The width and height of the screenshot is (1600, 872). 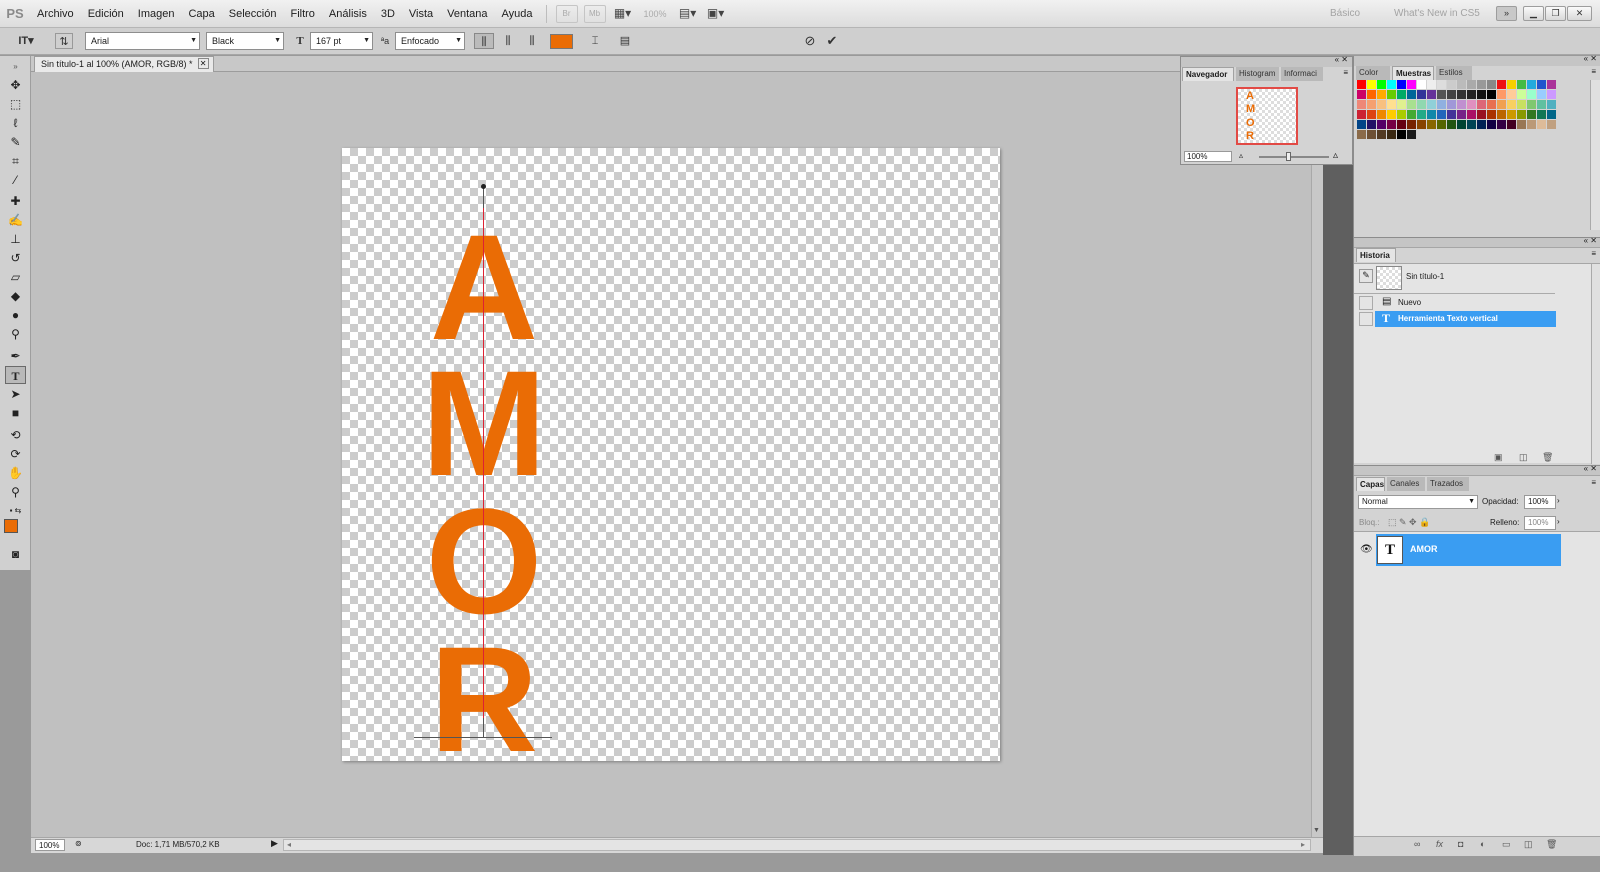 What do you see at coordinates (388, 14) in the screenshot?
I see `menu-3d: 3D` at bounding box center [388, 14].